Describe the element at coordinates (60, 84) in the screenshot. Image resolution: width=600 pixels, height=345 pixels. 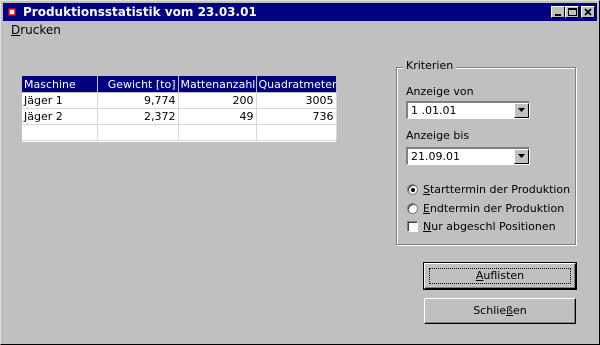
I see `column-header: Maschine` at that location.